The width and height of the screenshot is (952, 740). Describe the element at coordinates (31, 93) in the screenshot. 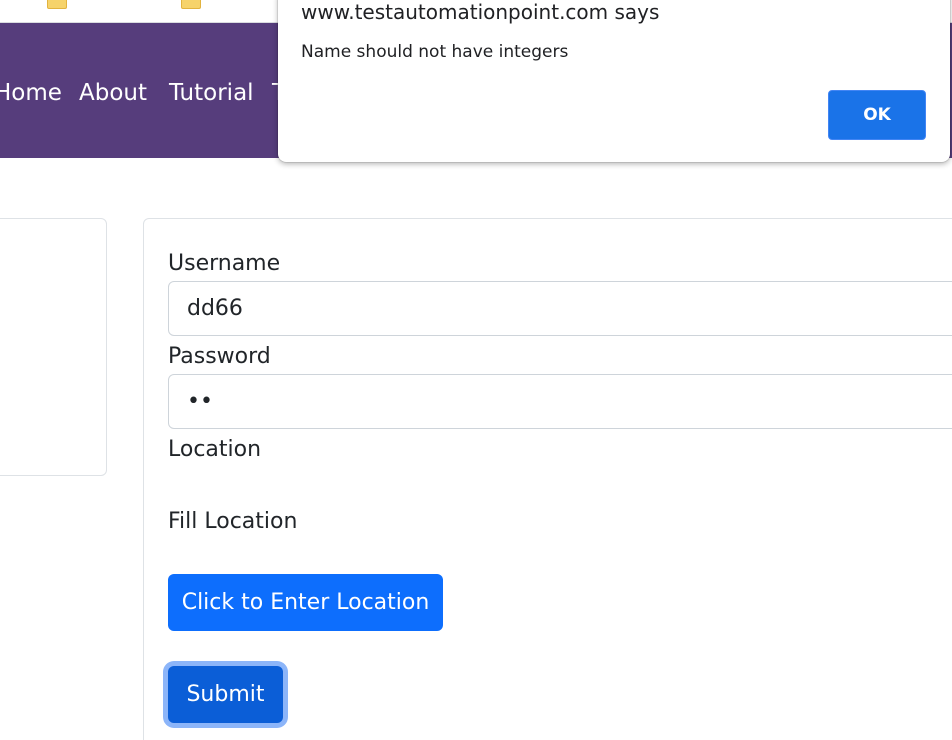

I see `nav-link-home: Home` at that location.